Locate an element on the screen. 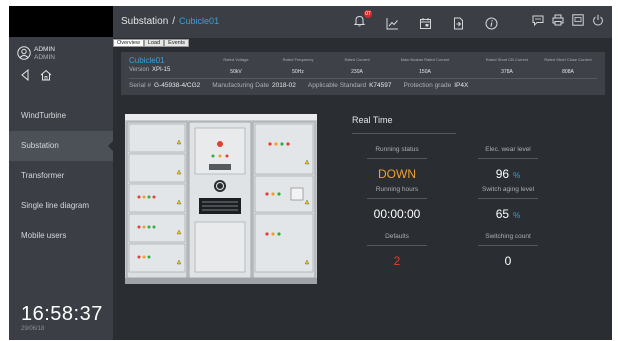 Image resolution: width=618 pixels, height=341 pixels. user-name: ADMIN is located at coordinates (44, 49).